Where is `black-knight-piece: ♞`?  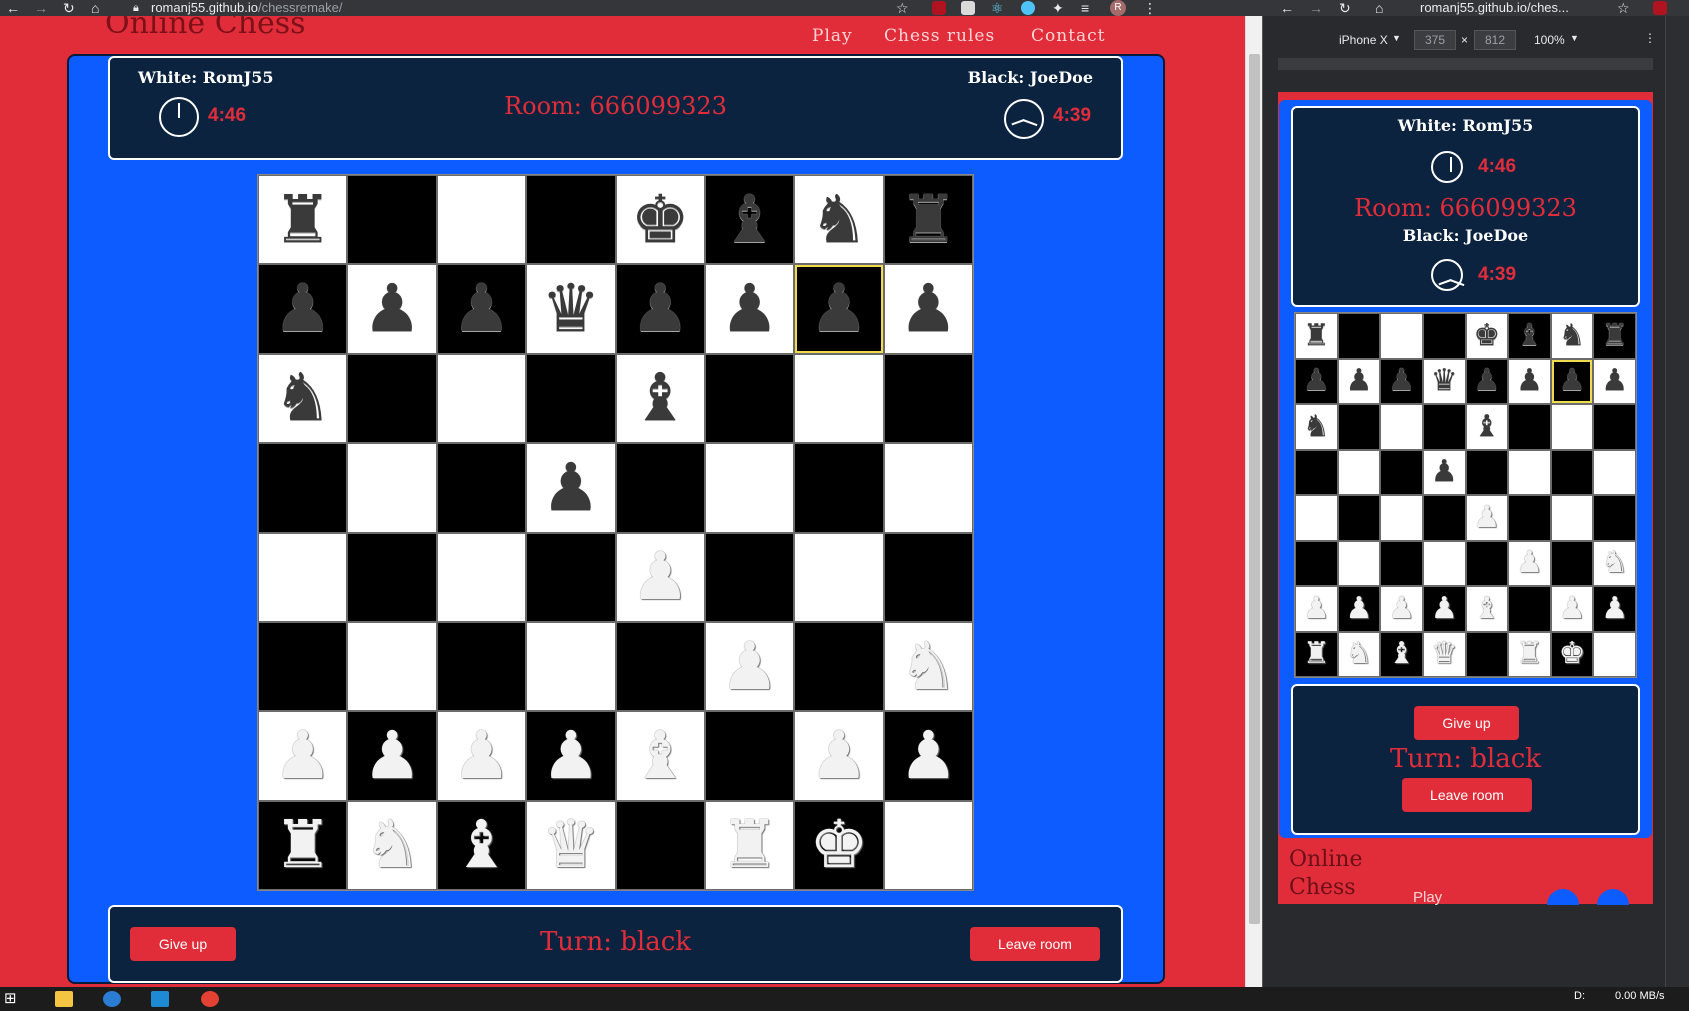
black-knight-piece: ♞ is located at coordinates (1316, 426).